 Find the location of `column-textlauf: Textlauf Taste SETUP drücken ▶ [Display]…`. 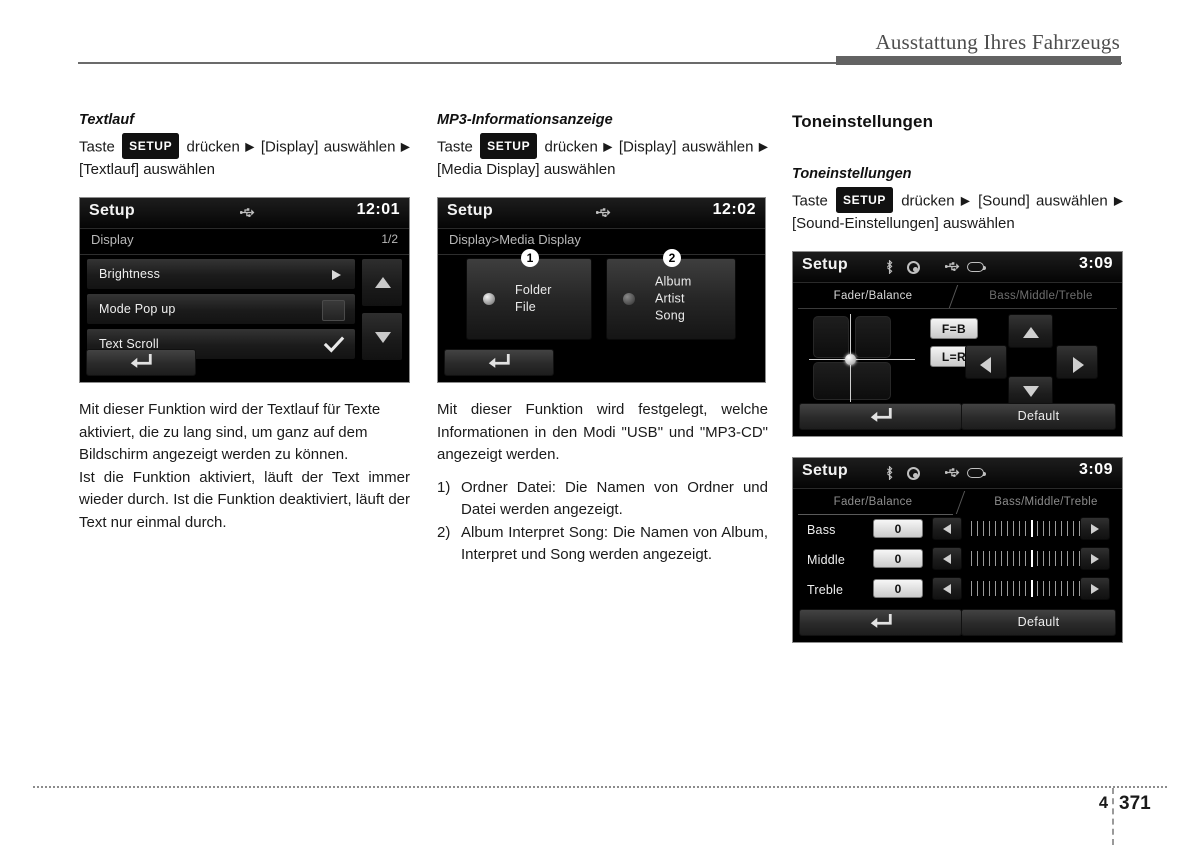

column-textlauf: Textlauf Taste SETUP drücken ▶ [Display]… is located at coordinates (244, 323).